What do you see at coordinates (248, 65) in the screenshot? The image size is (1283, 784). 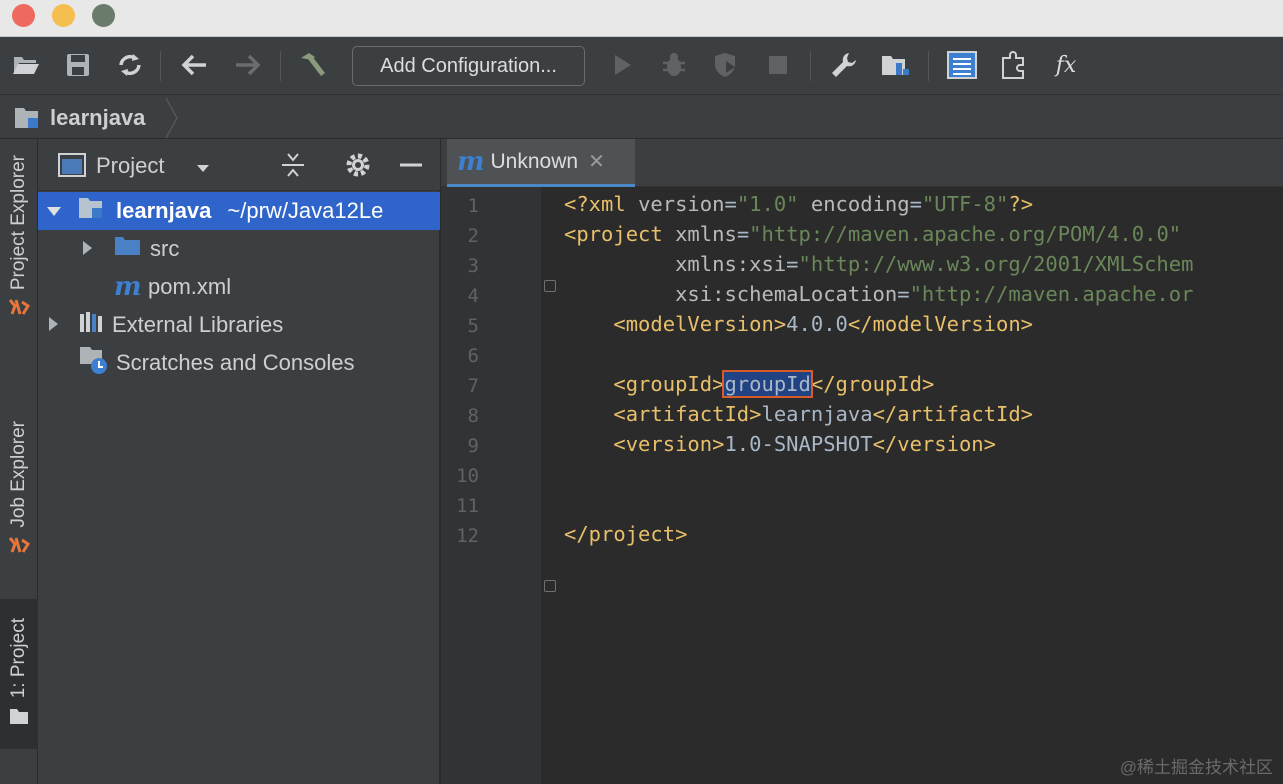 I see `forward-icon` at bounding box center [248, 65].